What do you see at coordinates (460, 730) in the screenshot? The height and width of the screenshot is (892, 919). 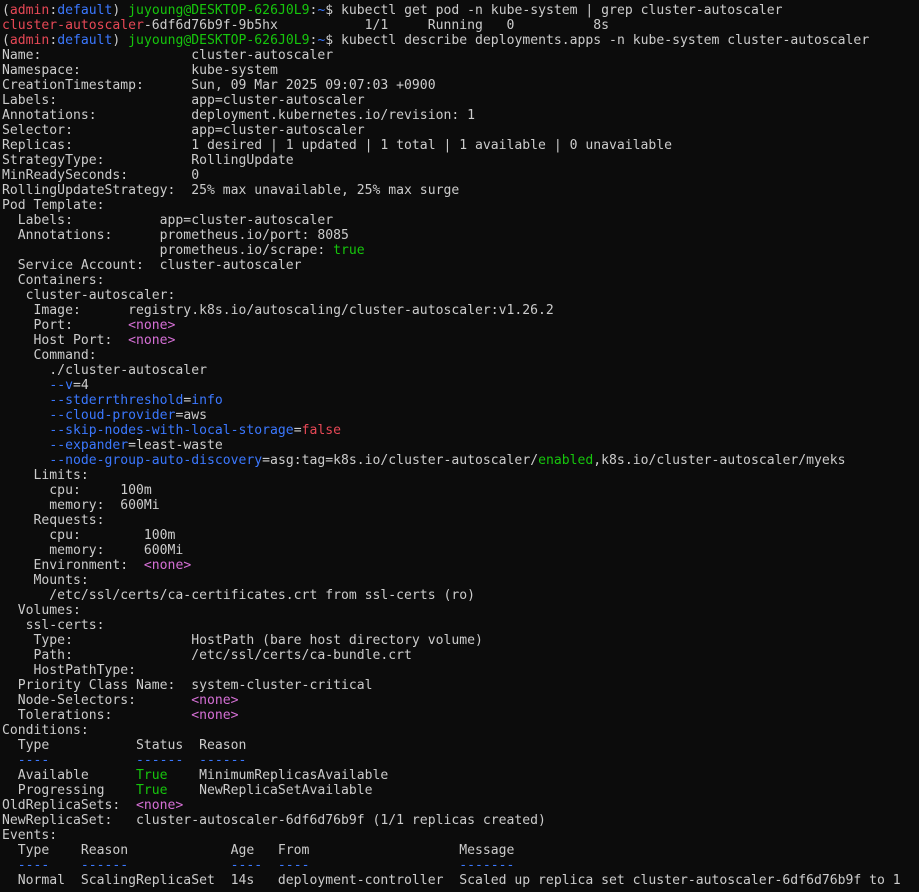 I see `terminal-line: Conditions:` at bounding box center [460, 730].